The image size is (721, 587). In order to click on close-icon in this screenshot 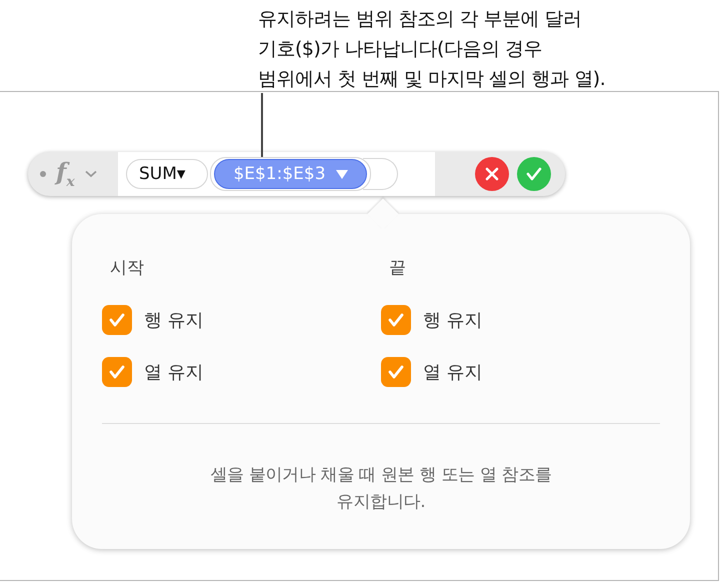, I will do `click(492, 174)`.